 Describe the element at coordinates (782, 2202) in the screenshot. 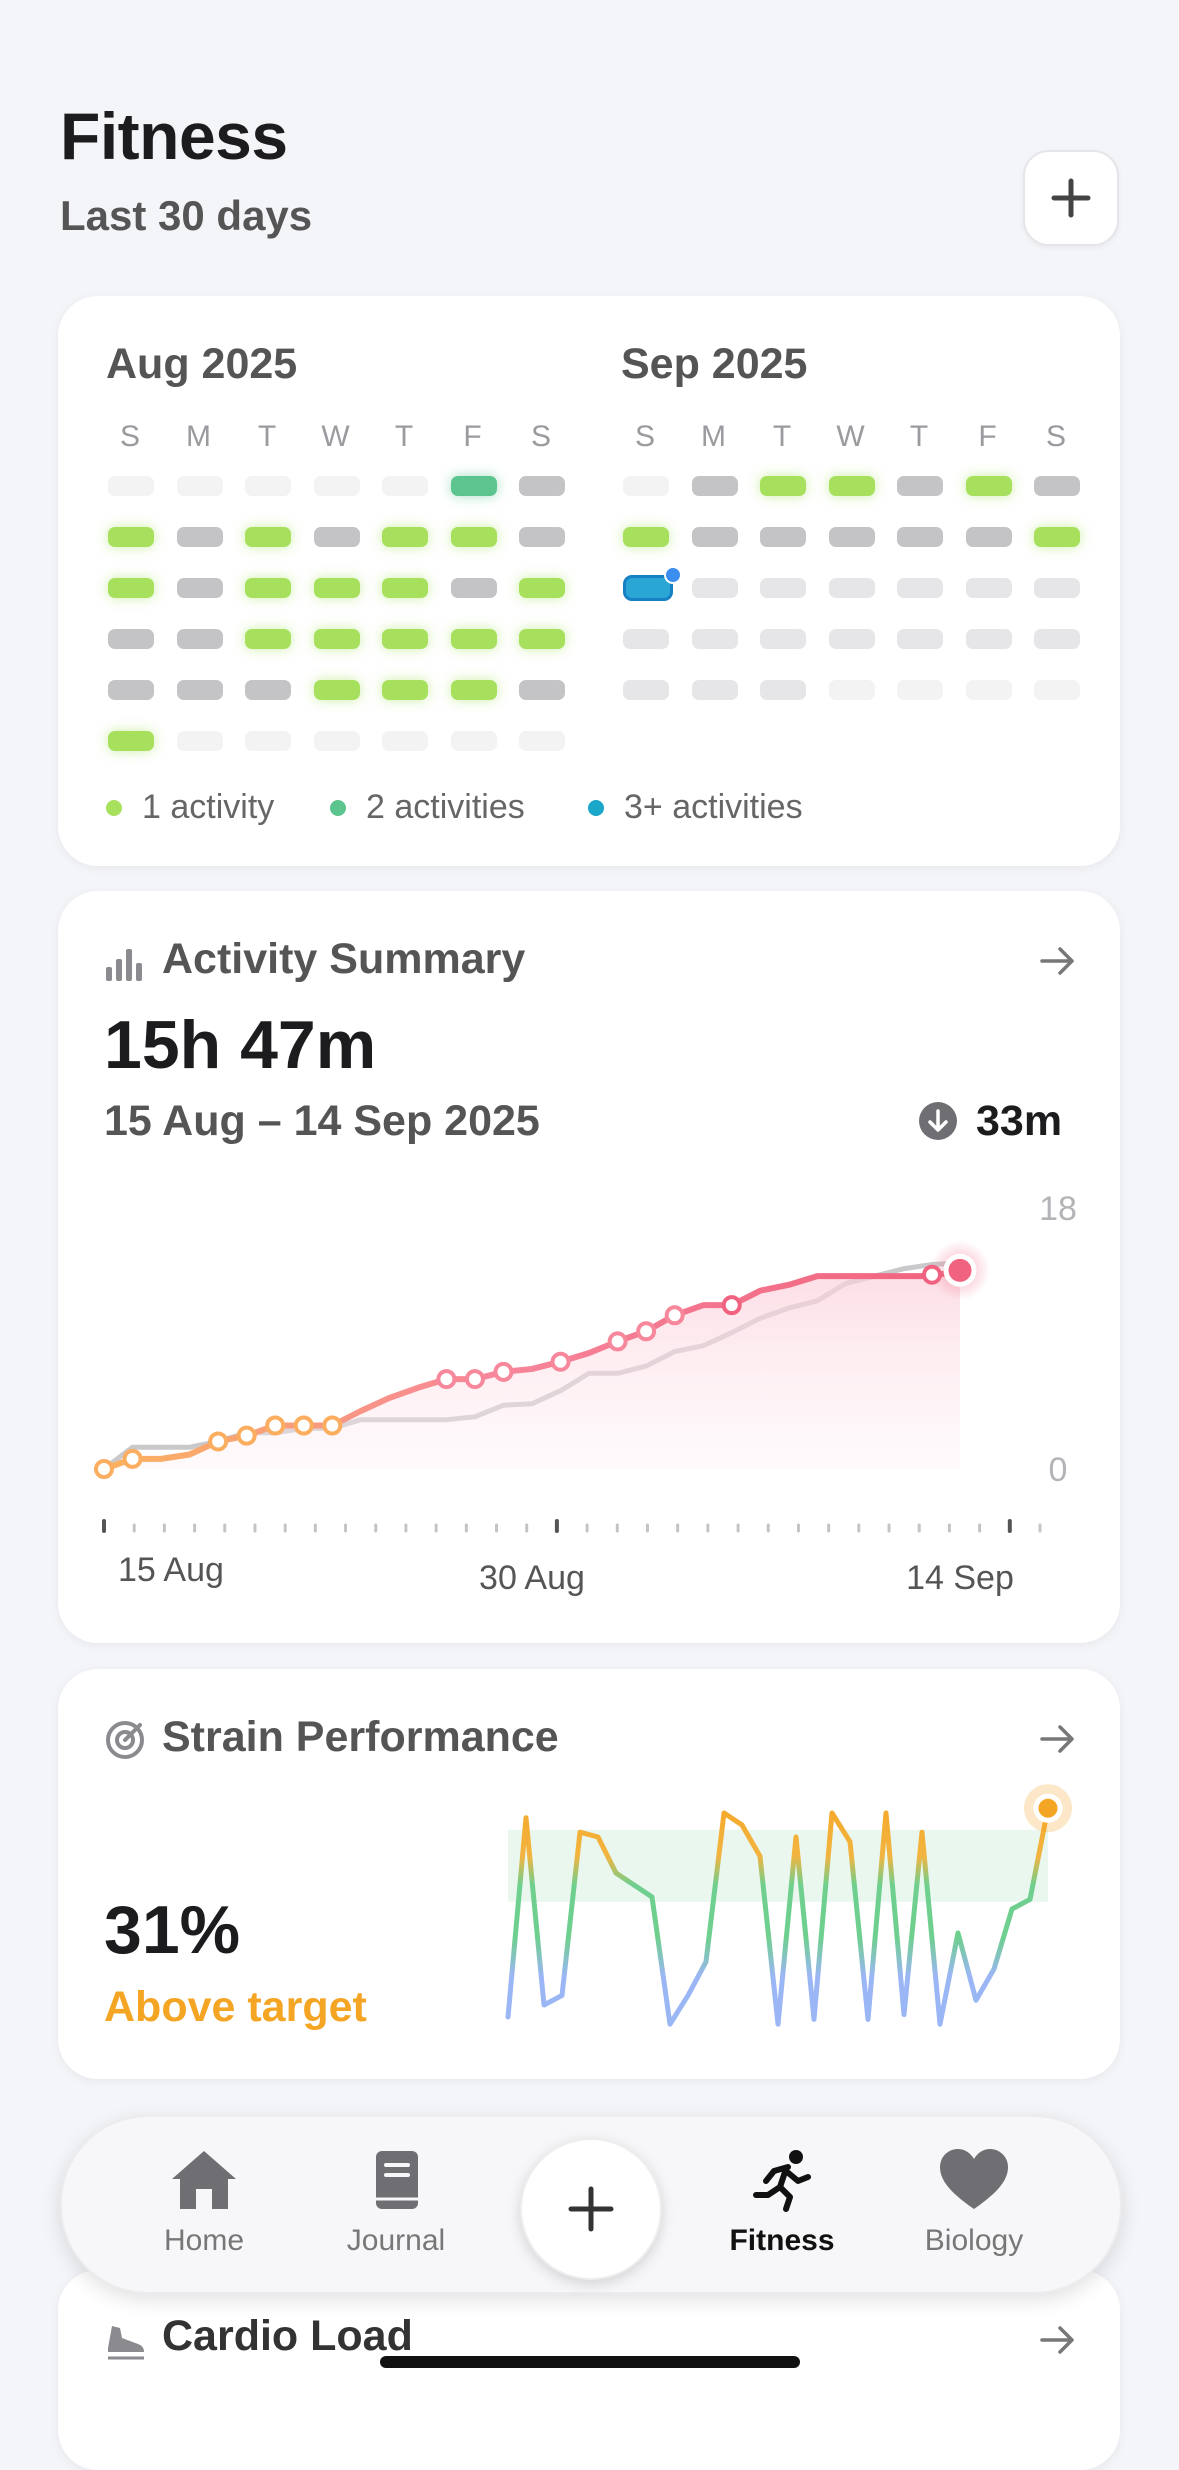

I see `nav-fitness: Fitness` at that location.